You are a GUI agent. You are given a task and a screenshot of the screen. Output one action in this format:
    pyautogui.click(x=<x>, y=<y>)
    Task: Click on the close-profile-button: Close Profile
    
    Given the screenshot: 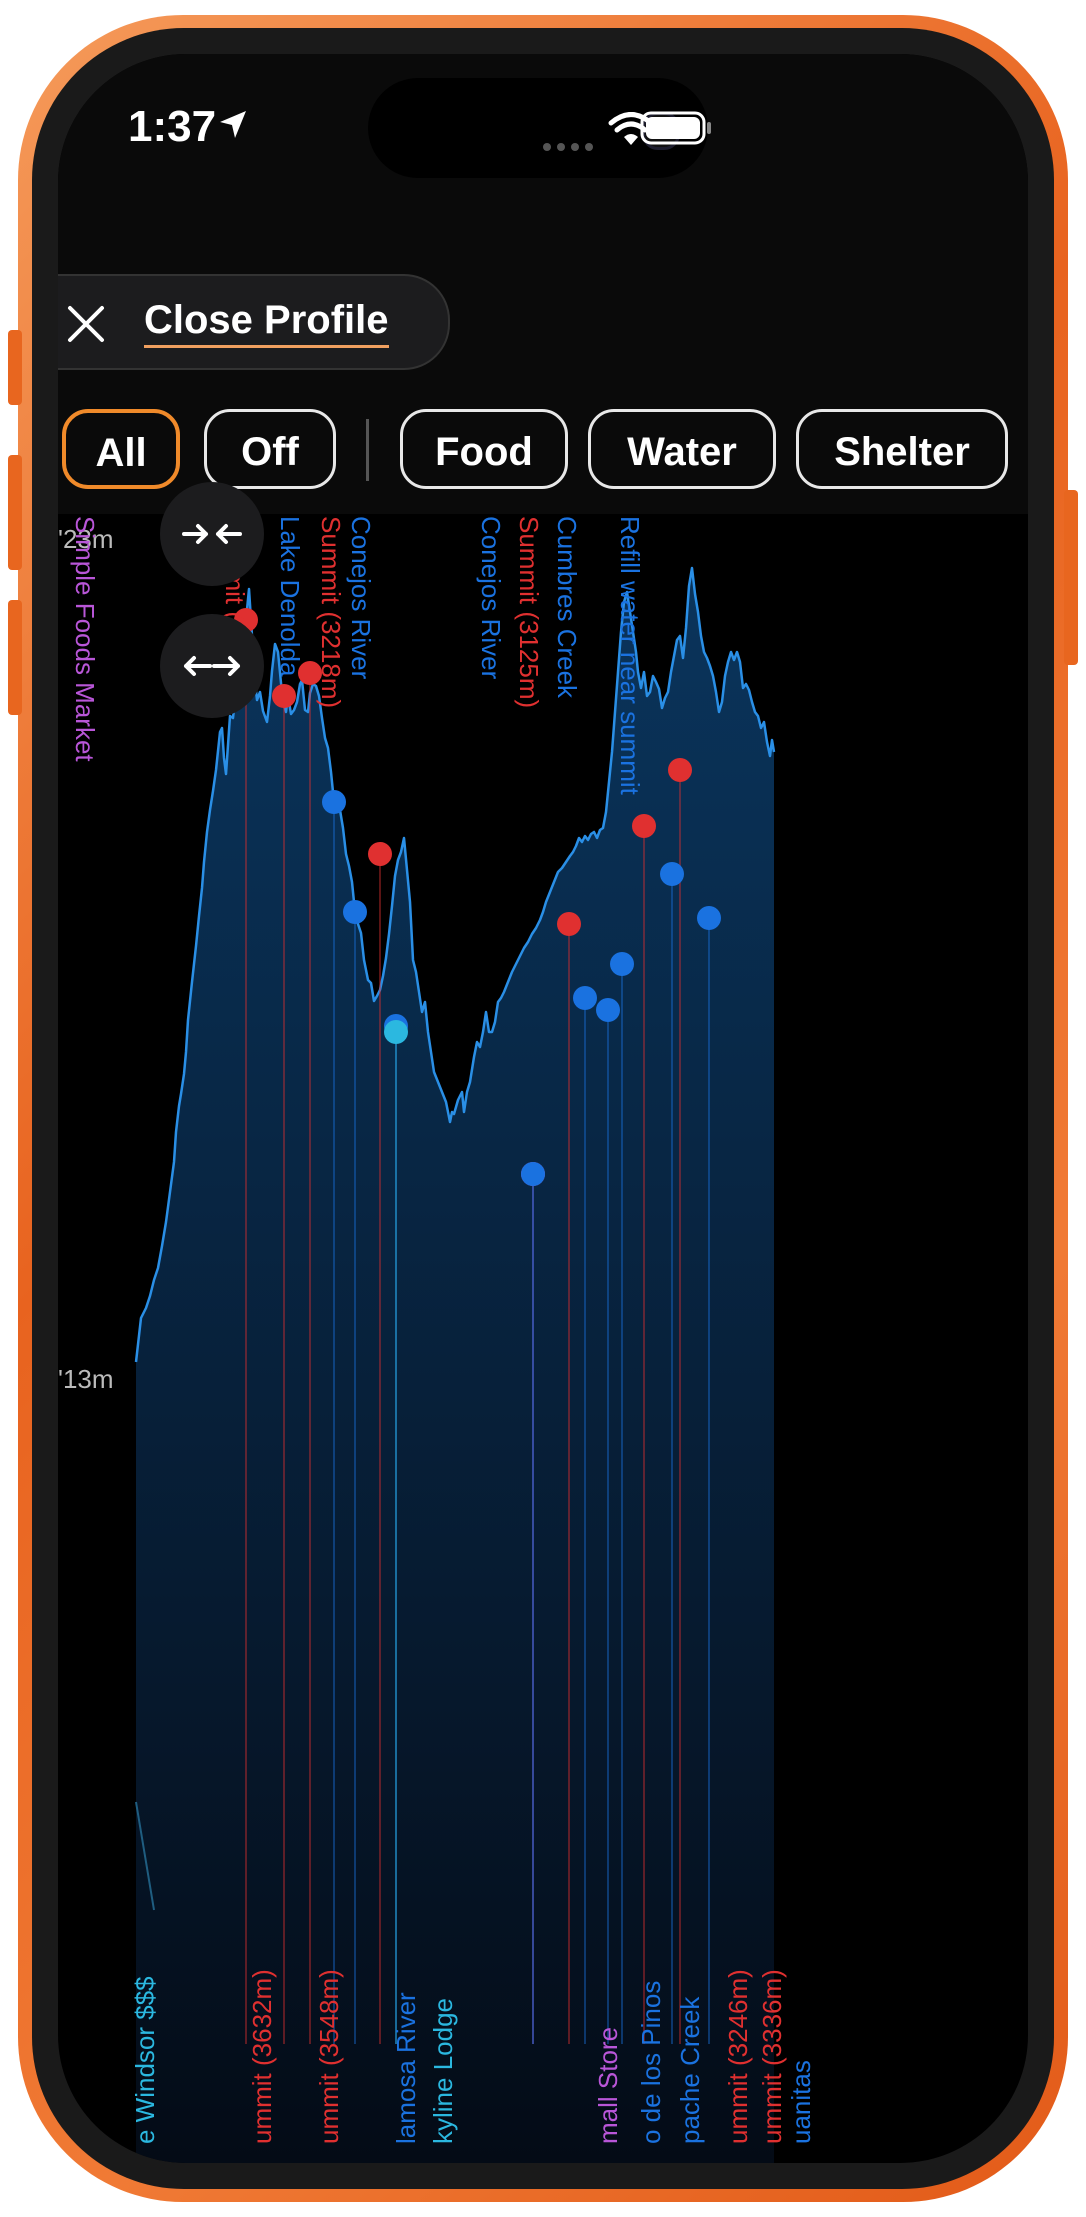 What is the action you would take?
    pyautogui.click(x=254, y=322)
    